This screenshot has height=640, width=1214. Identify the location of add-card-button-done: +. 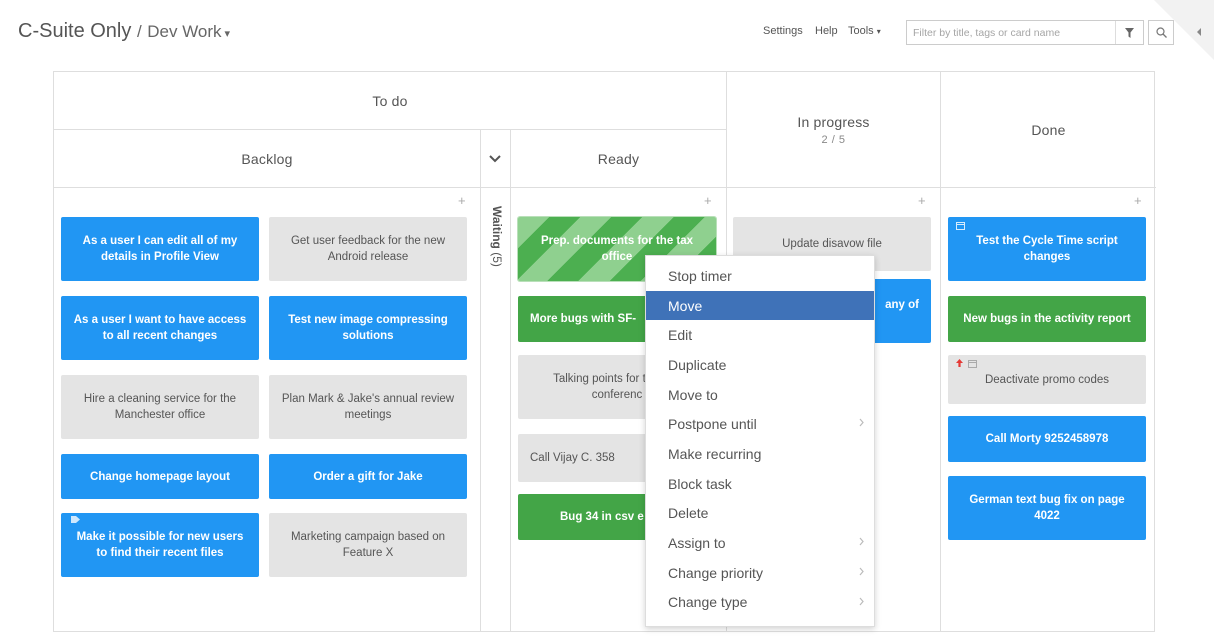
(1138, 200).